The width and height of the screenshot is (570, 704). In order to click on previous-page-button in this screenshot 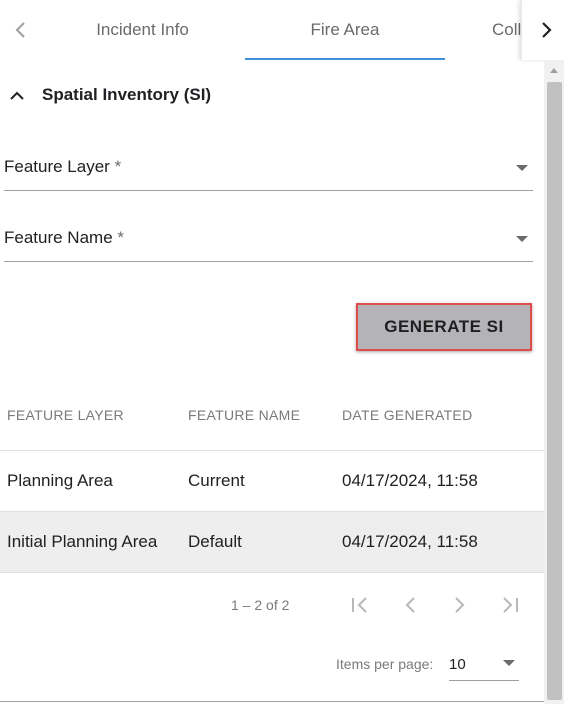, I will do `click(410, 605)`.